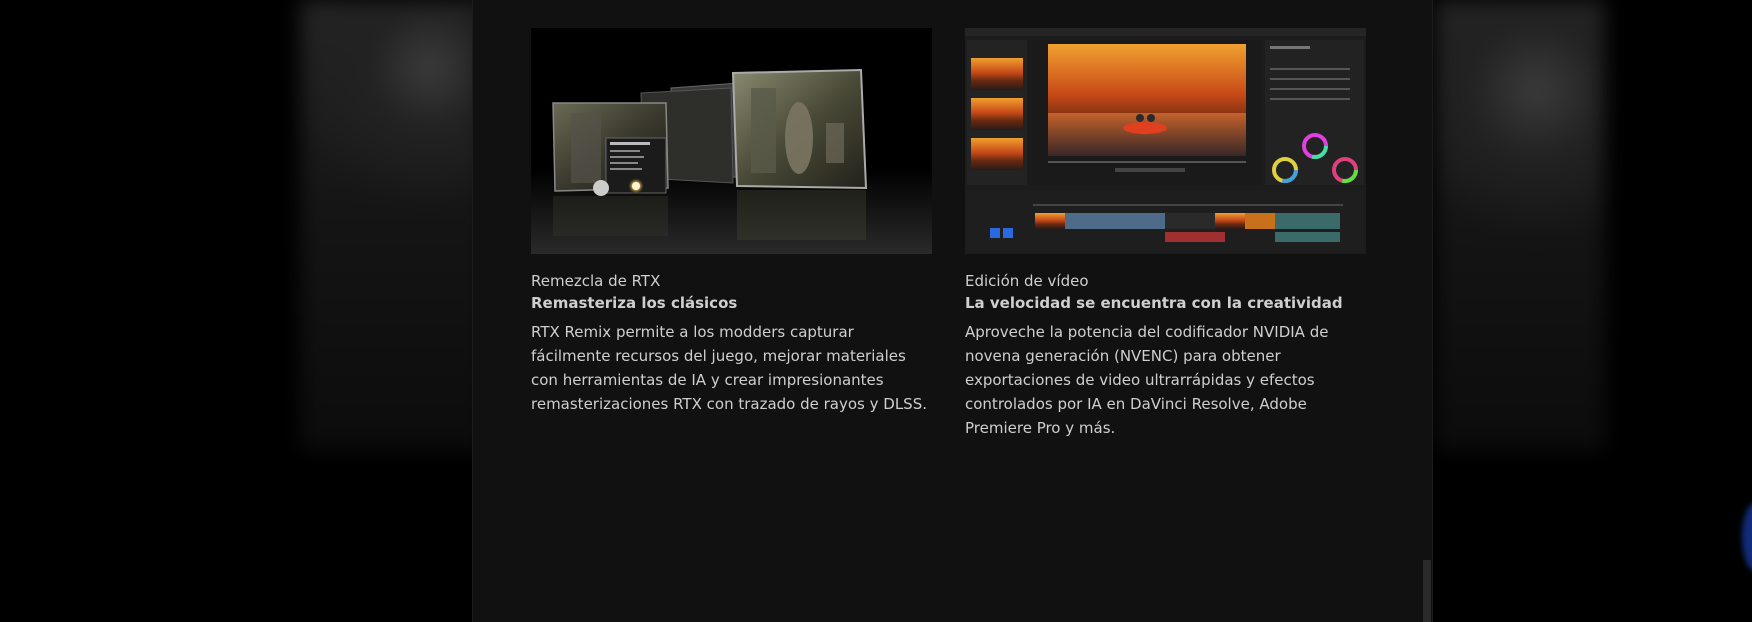 This screenshot has height=622, width=1752. Describe the element at coordinates (392, 225) in the screenshot. I see `blurred-backdrop-left` at that location.